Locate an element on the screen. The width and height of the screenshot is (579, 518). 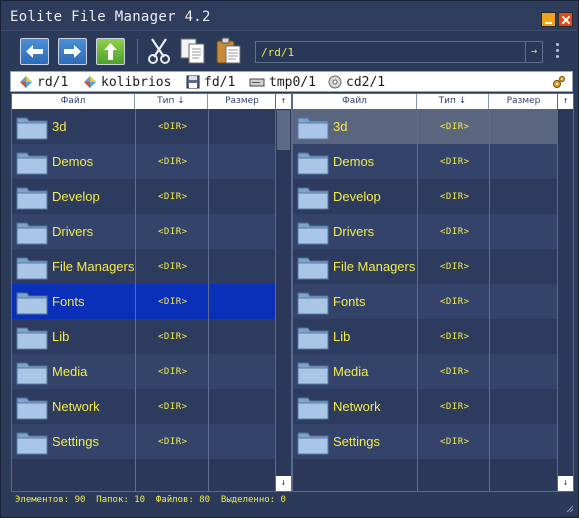
forward-button is located at coordinates (72, 51).